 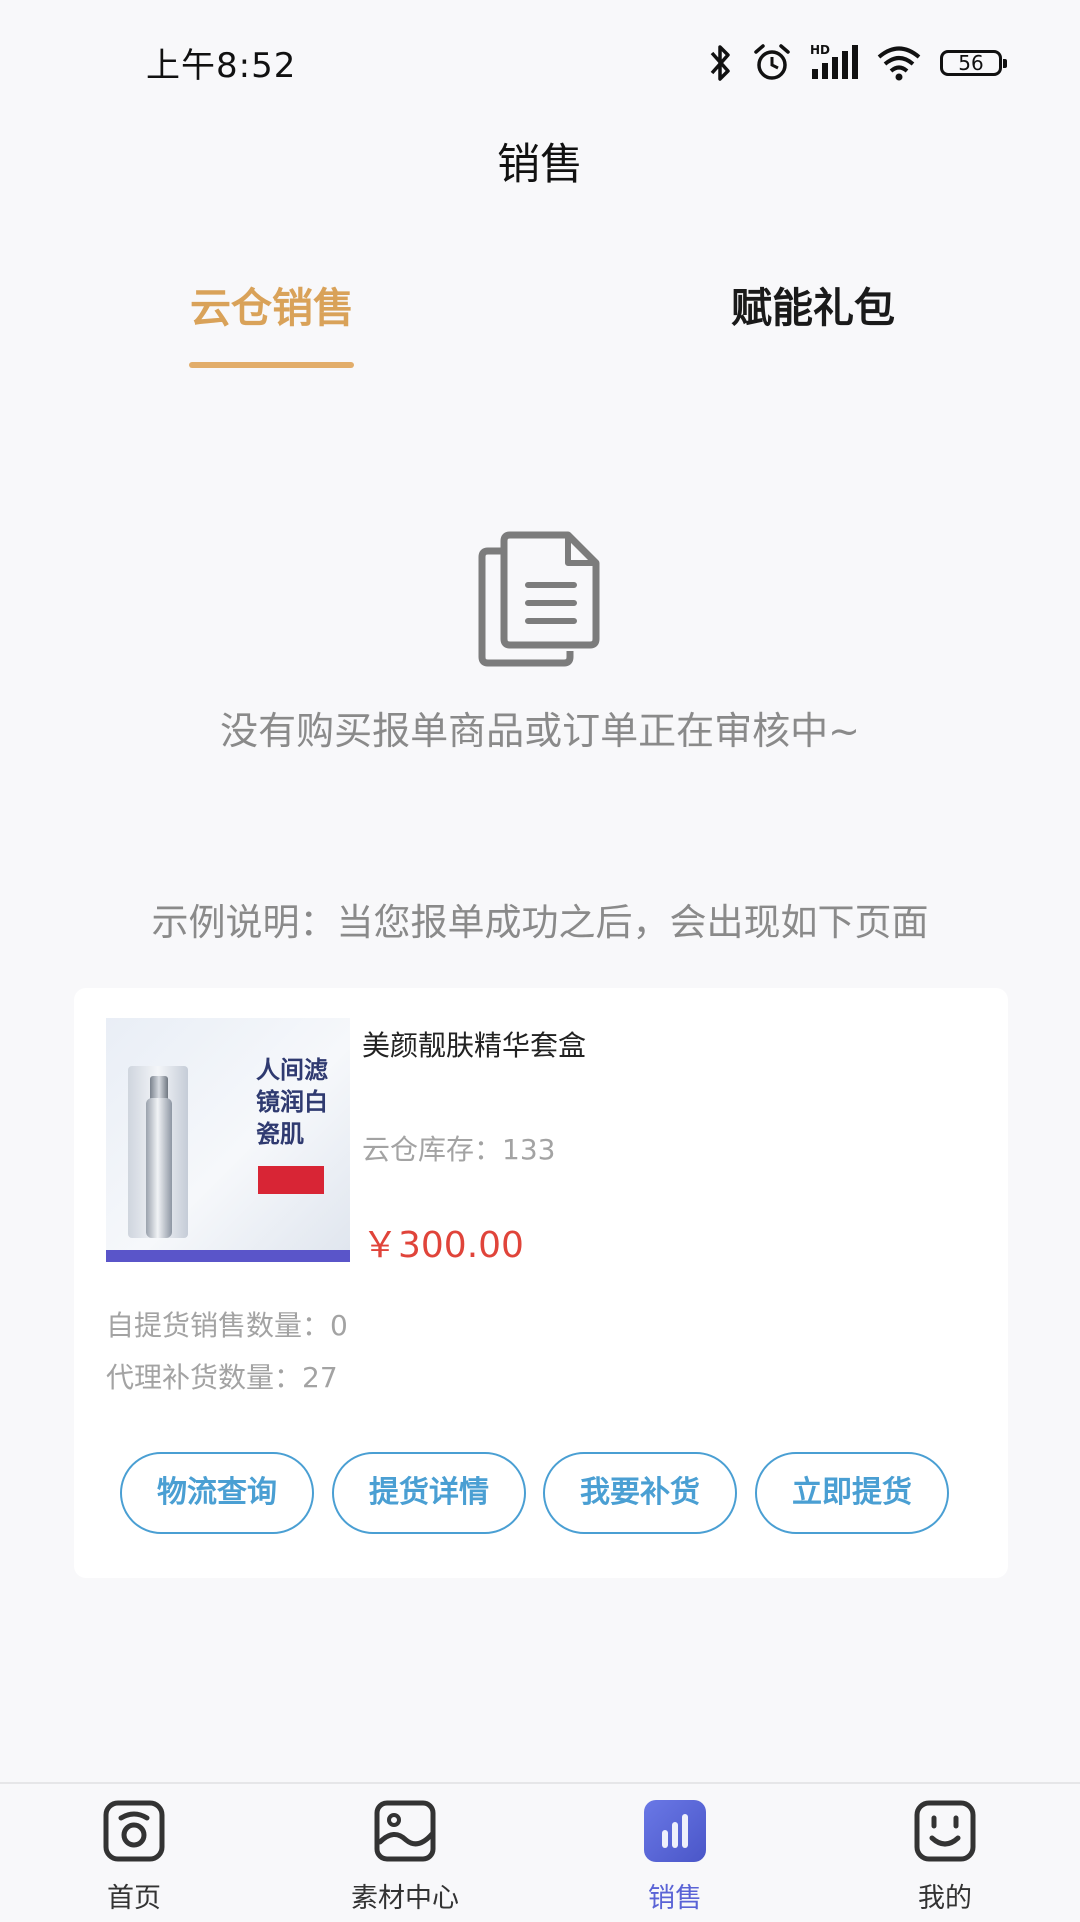 I want to click on action-button-row: 物流查询 提货详情 我要补货 立即提货, so click(x=540, y=1494).